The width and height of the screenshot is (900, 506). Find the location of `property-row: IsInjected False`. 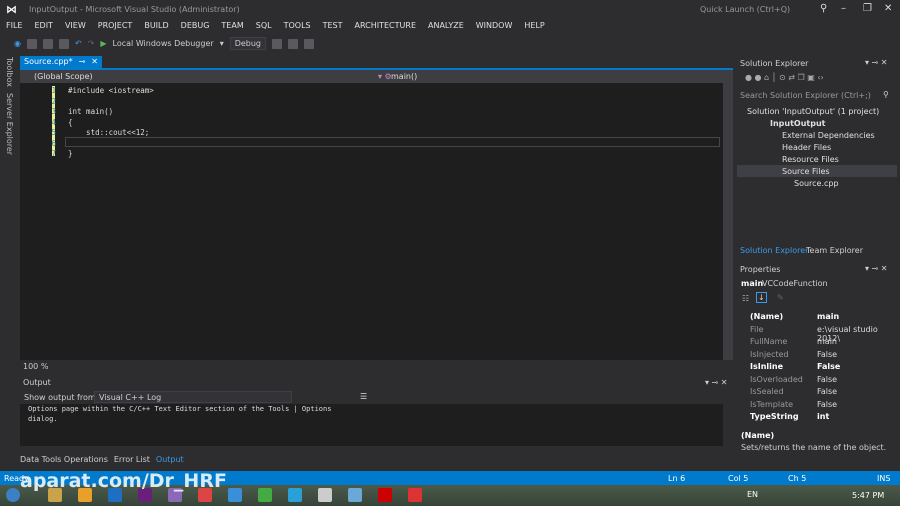

property-row: IsInjected False is located at coordinates (825, 356).